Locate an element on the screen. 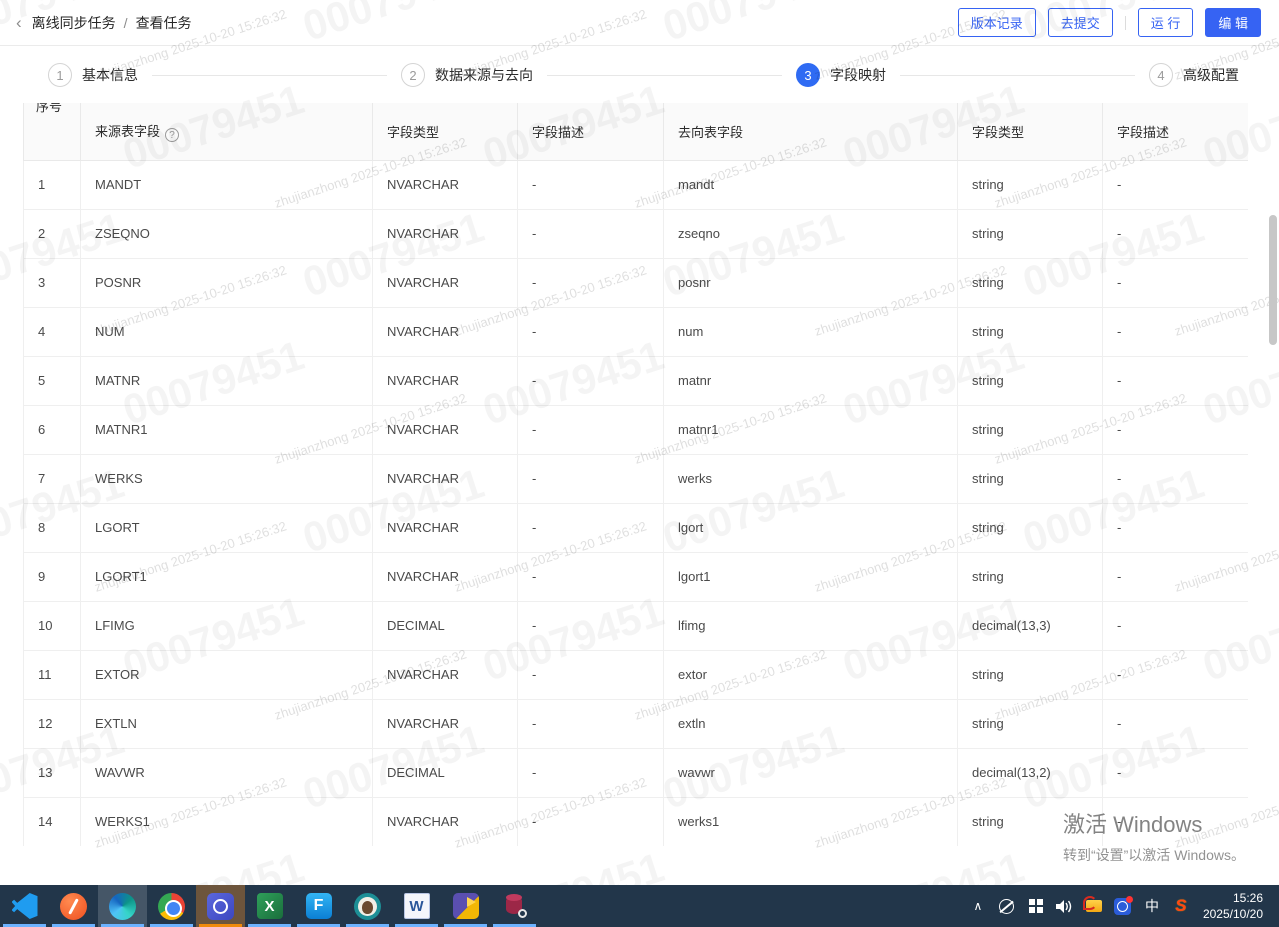  step-field-mapping: 3 字段映射 is located at coordinates (841, 75).